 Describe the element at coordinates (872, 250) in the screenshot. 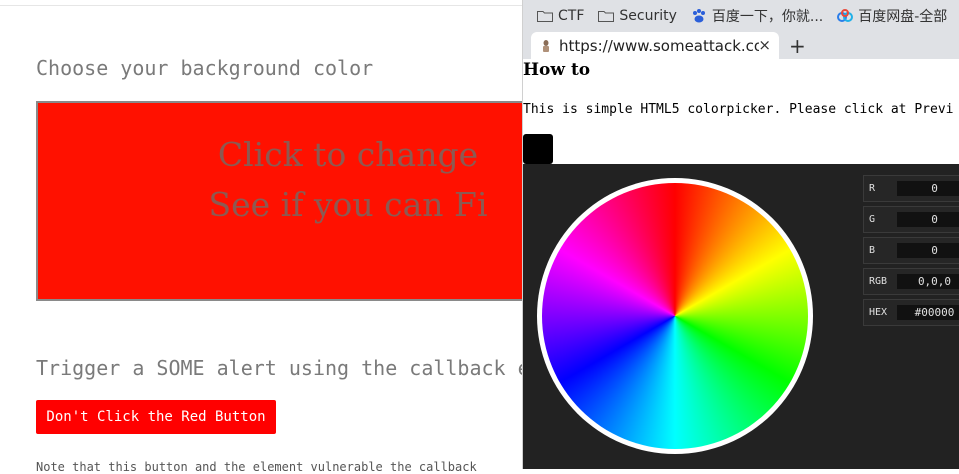

I see `field-label: B` at that location.